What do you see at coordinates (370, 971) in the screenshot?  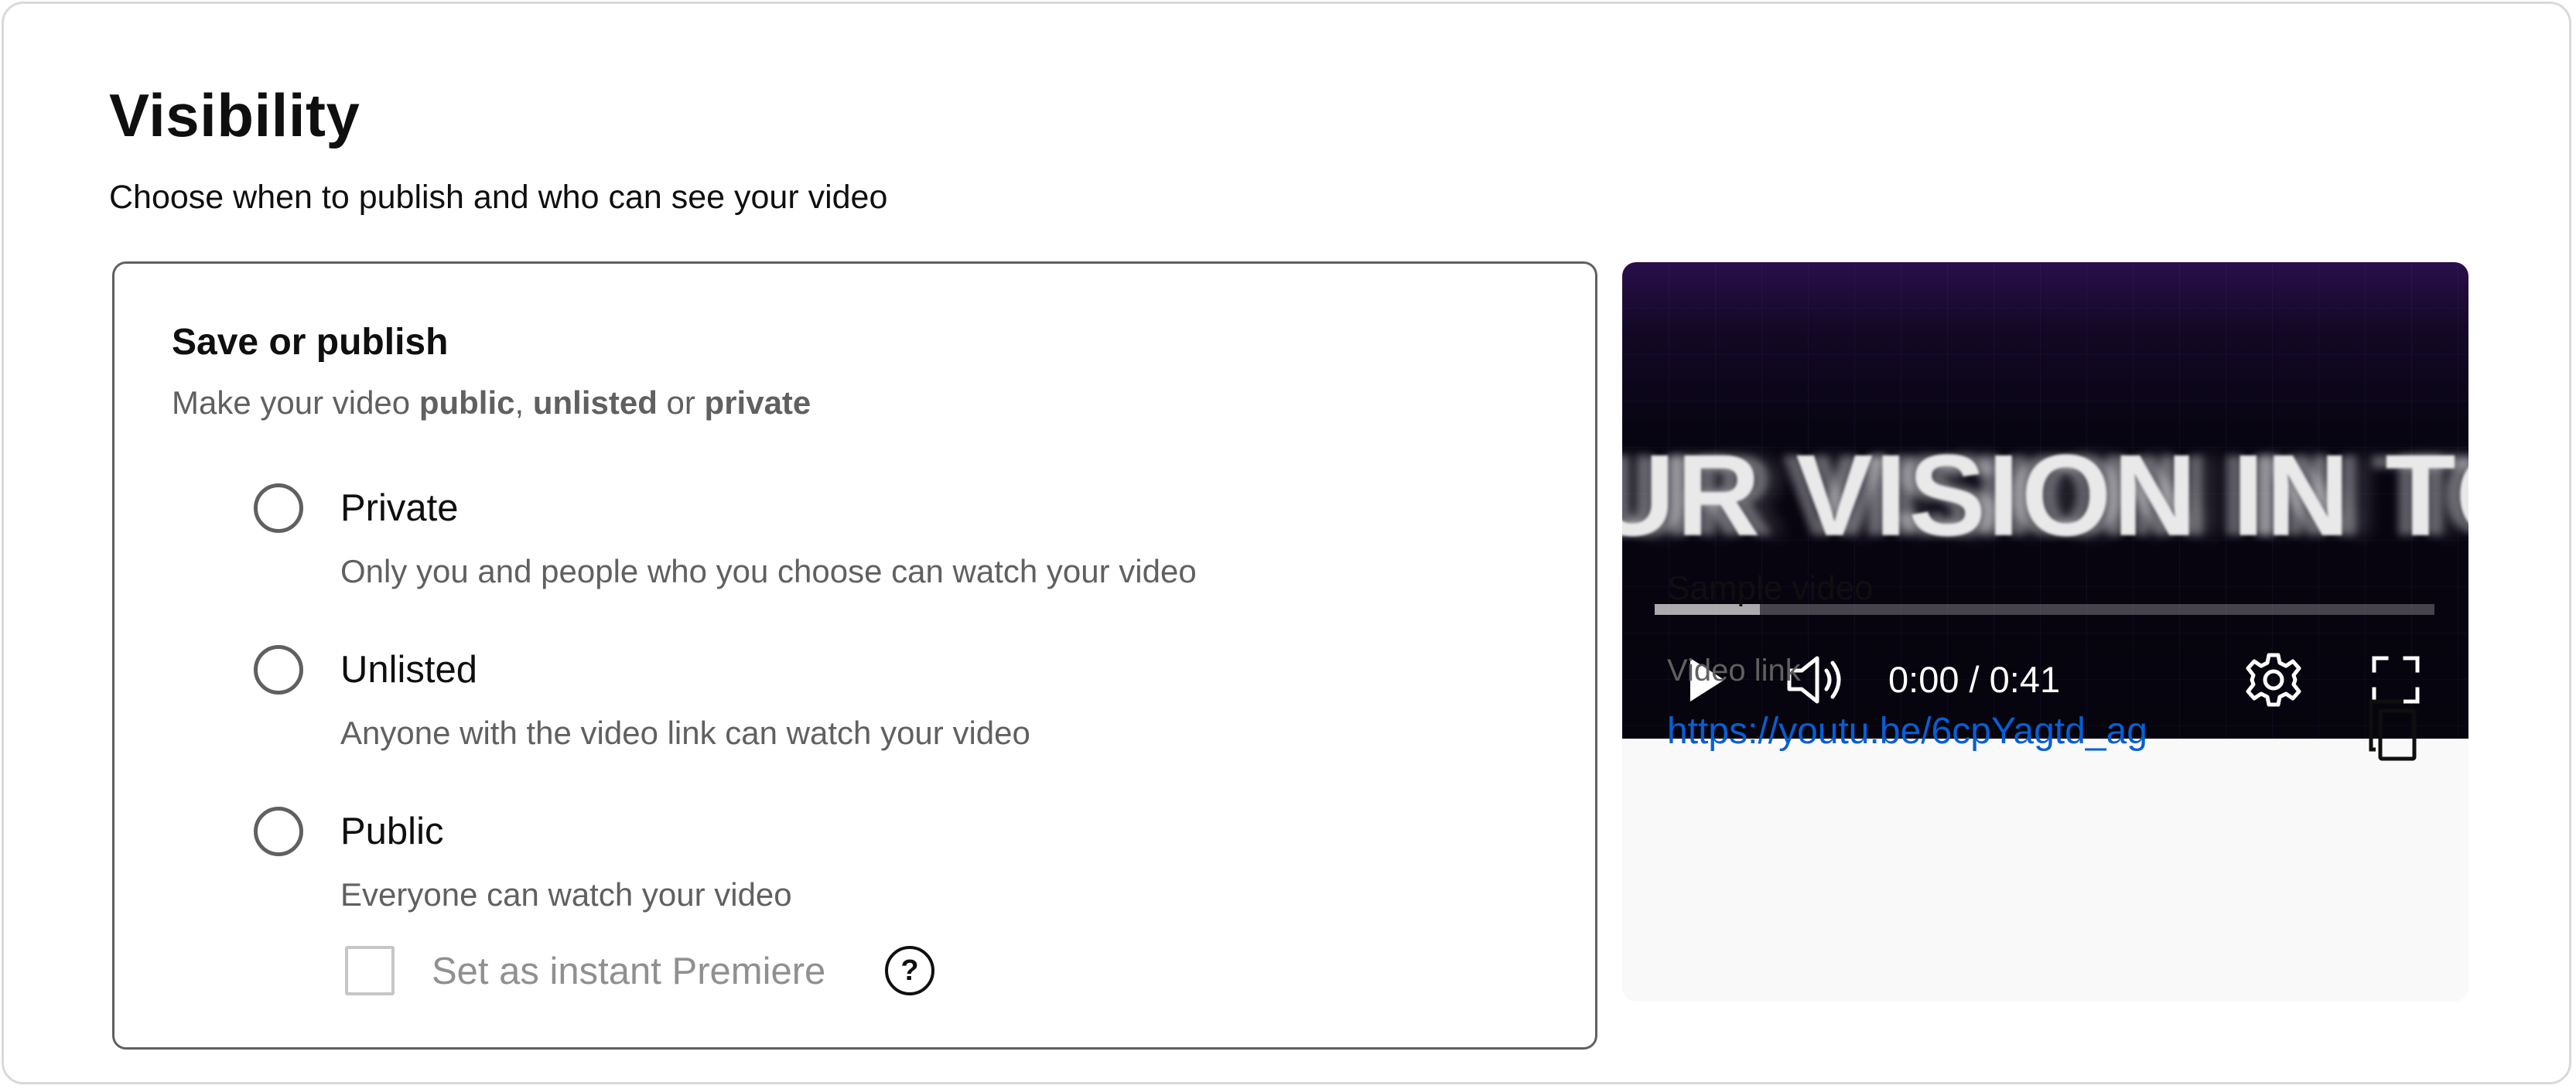 I see `instant-premiere-checkbox` at bounding box center [370, 971].